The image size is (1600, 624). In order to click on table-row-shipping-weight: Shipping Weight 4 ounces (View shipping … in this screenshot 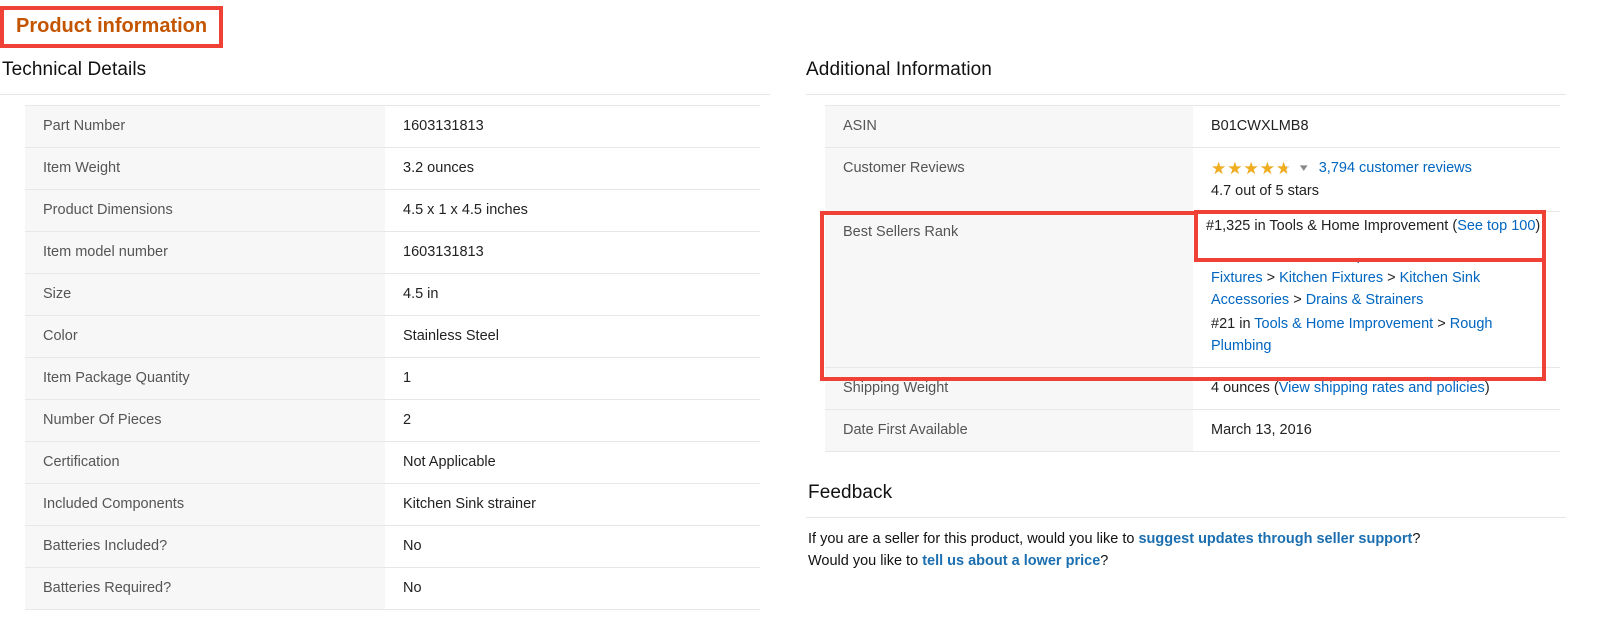, I will do `click(1192, 388)`.